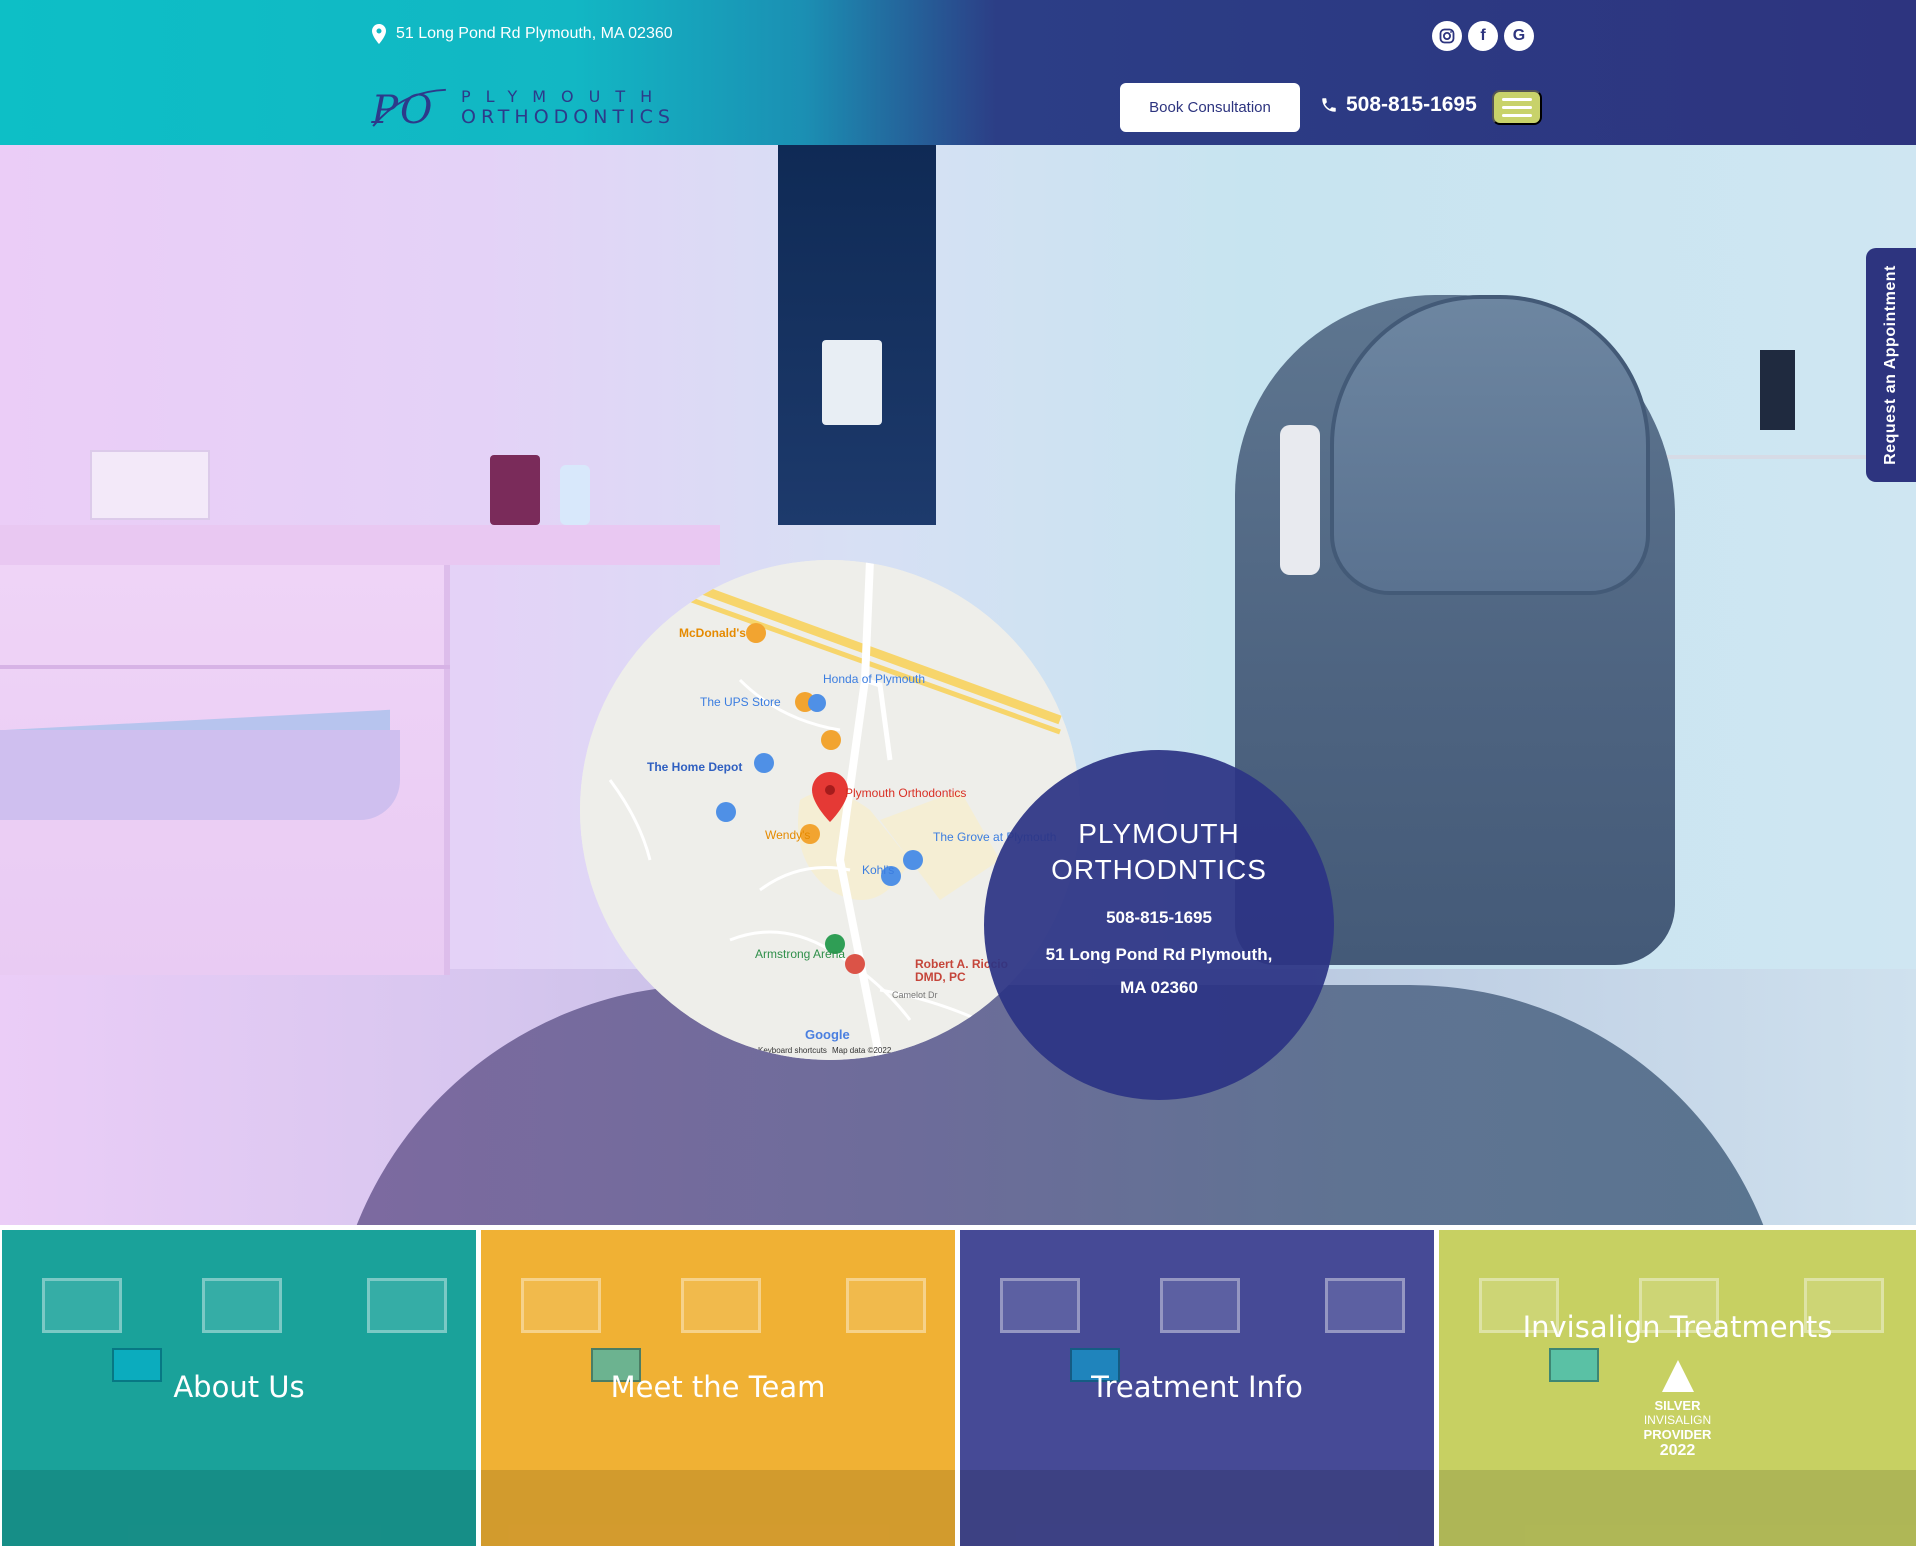 The image size is (1916, 1546). Describe the element at coordinates (1517, 107) in the screenshot. I see `hamburger-menu-icon` at that location.